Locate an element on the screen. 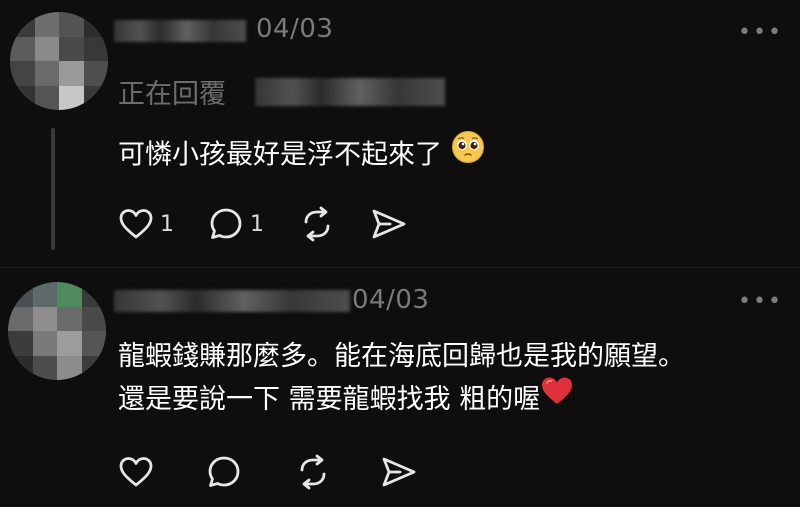 The image size is (800, 507). comment-text-content: 可憐小孩最好是浮不起來了 is located at coordinates (280, 155).